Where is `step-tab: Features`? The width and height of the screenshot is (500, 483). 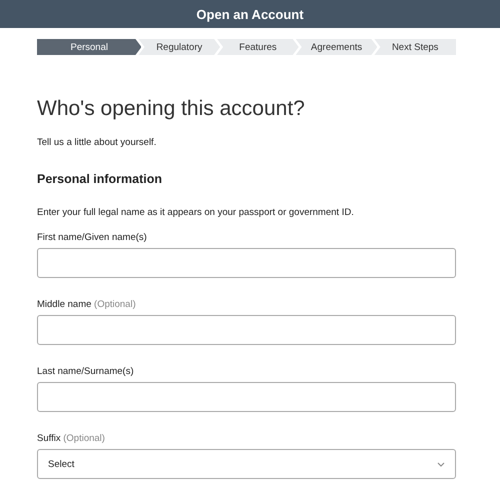
step-tab: Features is located at coordinates (258, 47).